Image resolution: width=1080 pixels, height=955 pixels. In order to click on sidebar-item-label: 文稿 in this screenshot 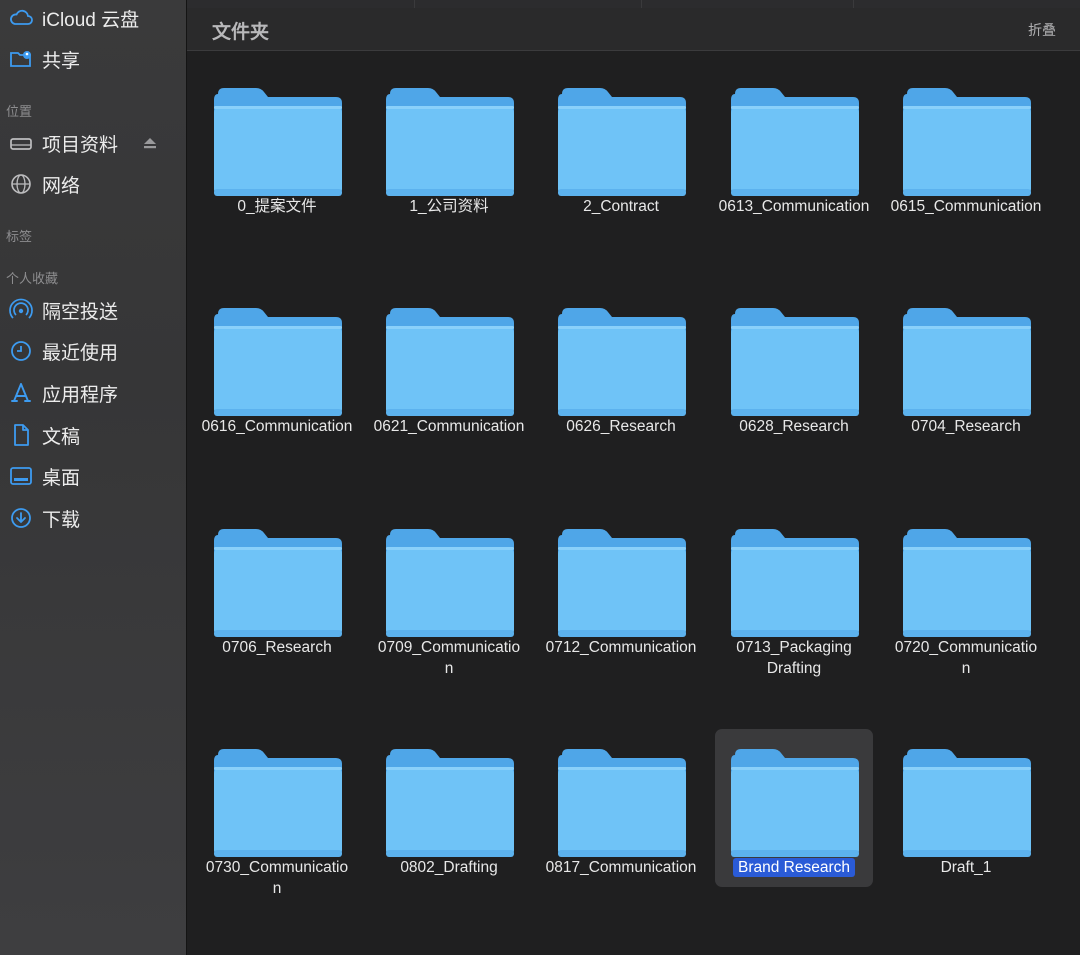, I will do `click(61, 437)`.